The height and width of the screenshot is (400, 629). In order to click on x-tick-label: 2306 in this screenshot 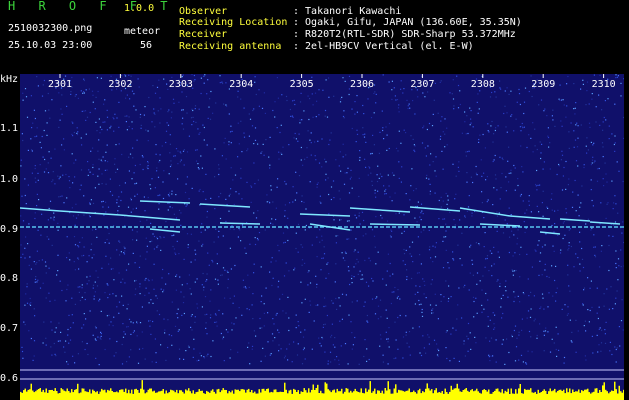, I will do `click(362, 84)`.